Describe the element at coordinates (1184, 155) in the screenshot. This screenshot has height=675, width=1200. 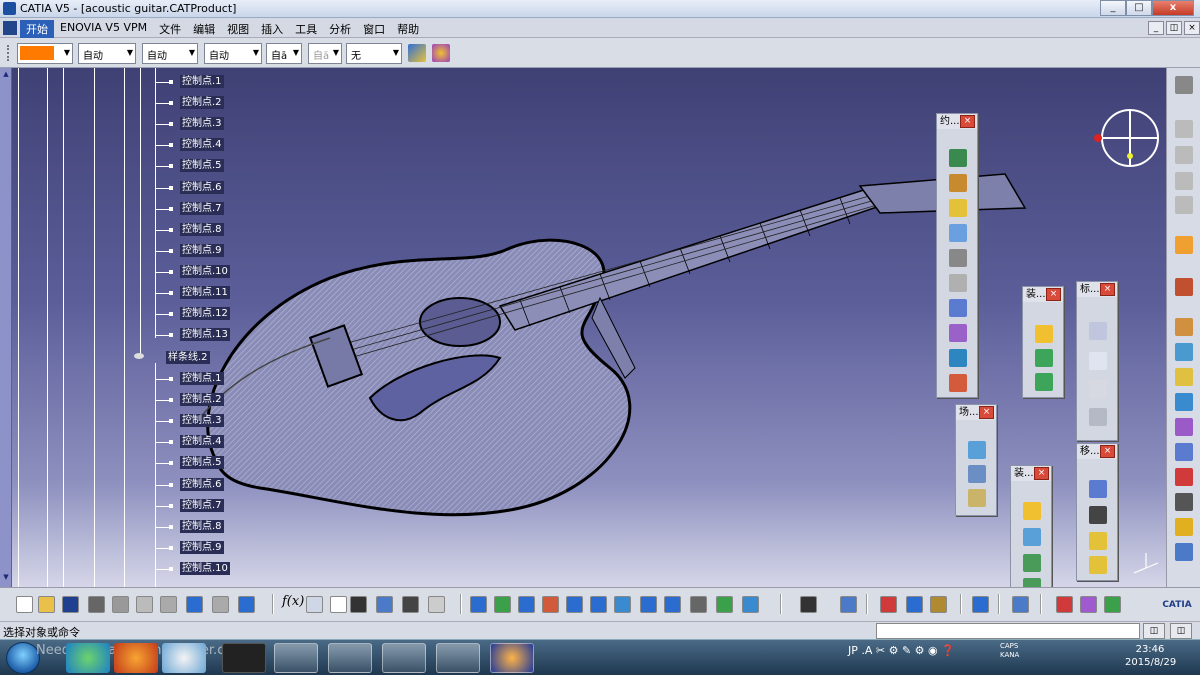
I see `part-icon` at that location.